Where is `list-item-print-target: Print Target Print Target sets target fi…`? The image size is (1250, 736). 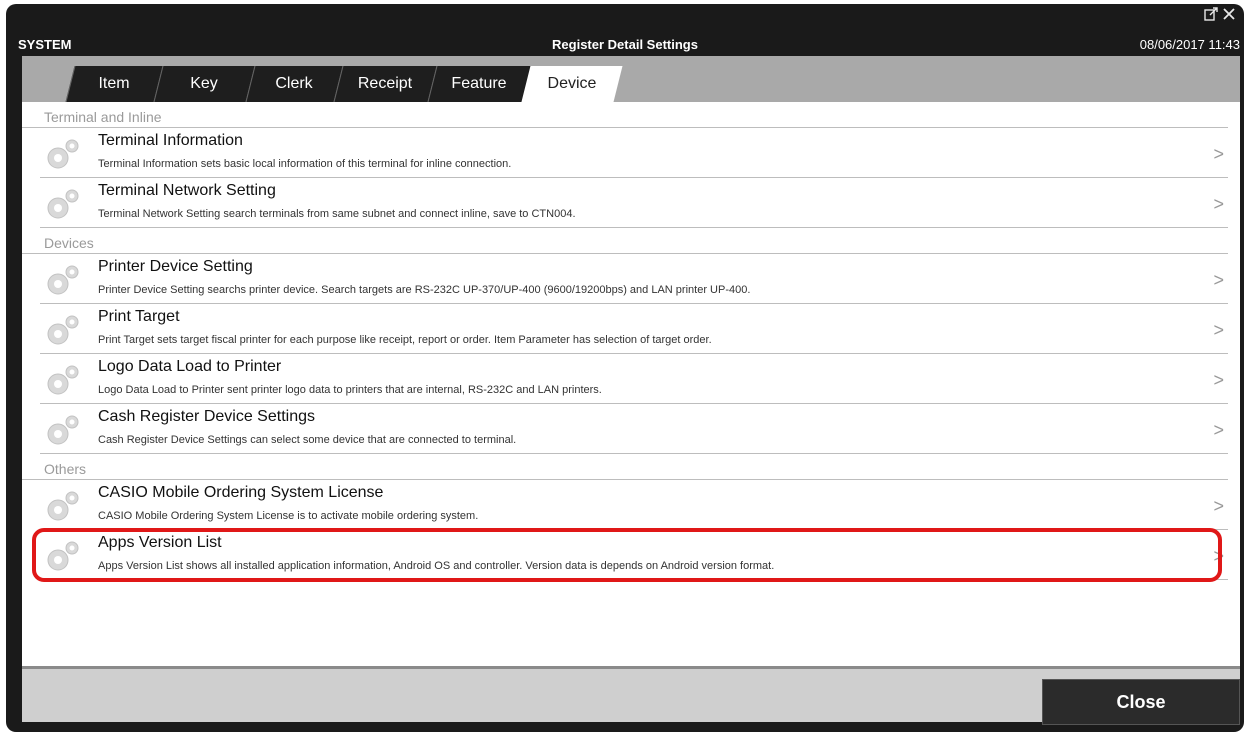 list-item-print-target: Print Target Print Target sets target fi… is located at coordinates (634, 329).